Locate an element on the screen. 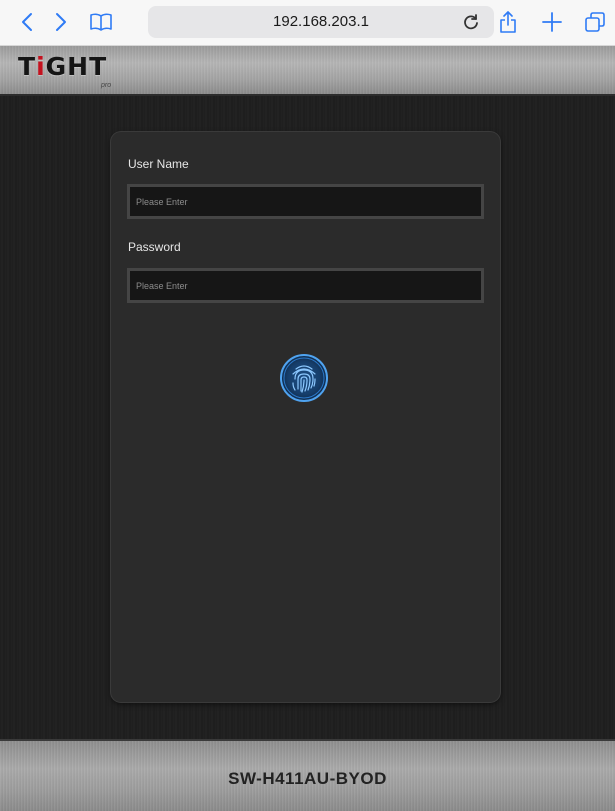 The image size is (615, 811). new-tab-icon is located at coordinates (552, 22).